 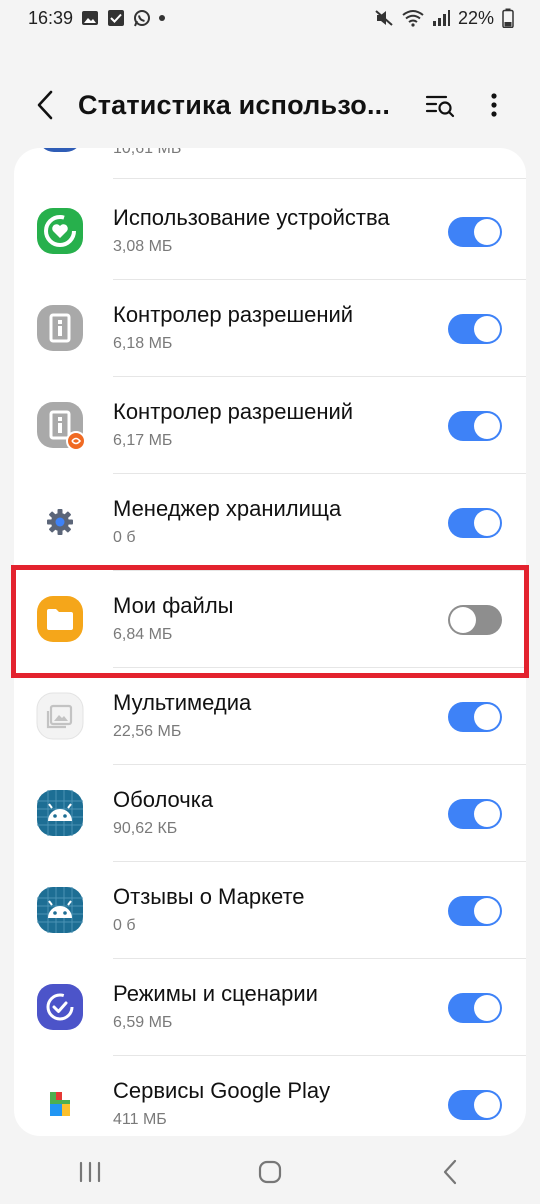 What do you see at coordinates (142, 18) in the screenshot?
I see `whatsapp-icon` at bounding box center [142, 18].